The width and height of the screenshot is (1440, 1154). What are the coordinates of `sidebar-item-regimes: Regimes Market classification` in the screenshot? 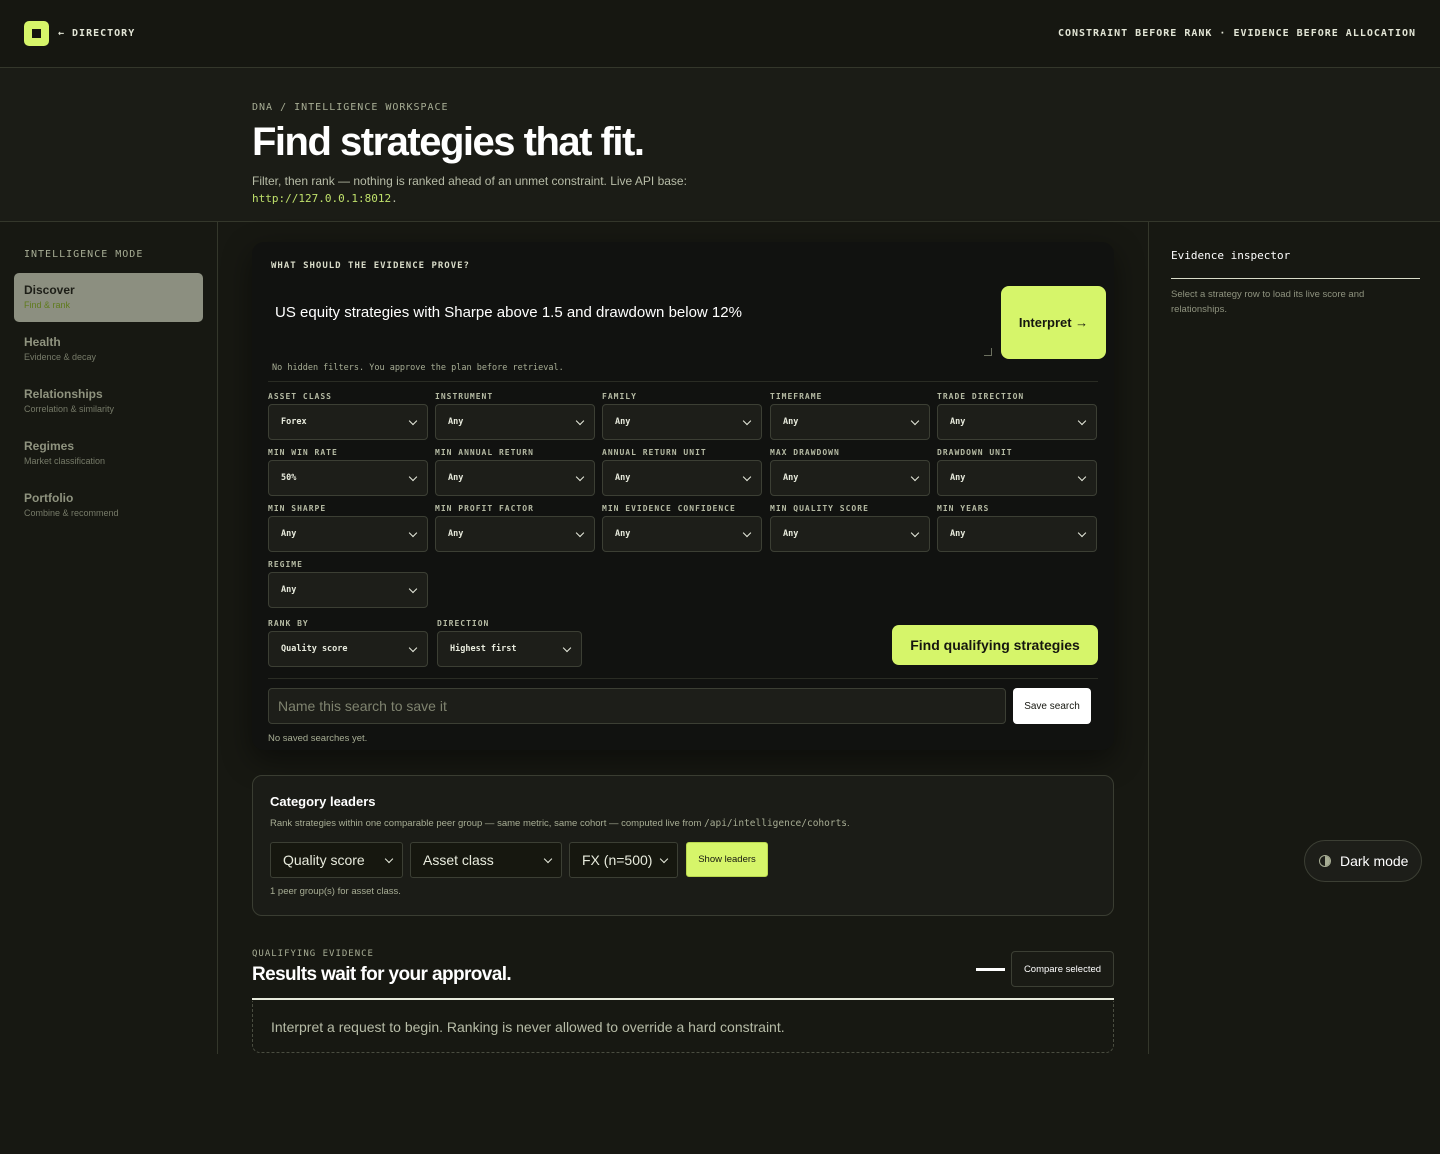 It's located at (108, 453).